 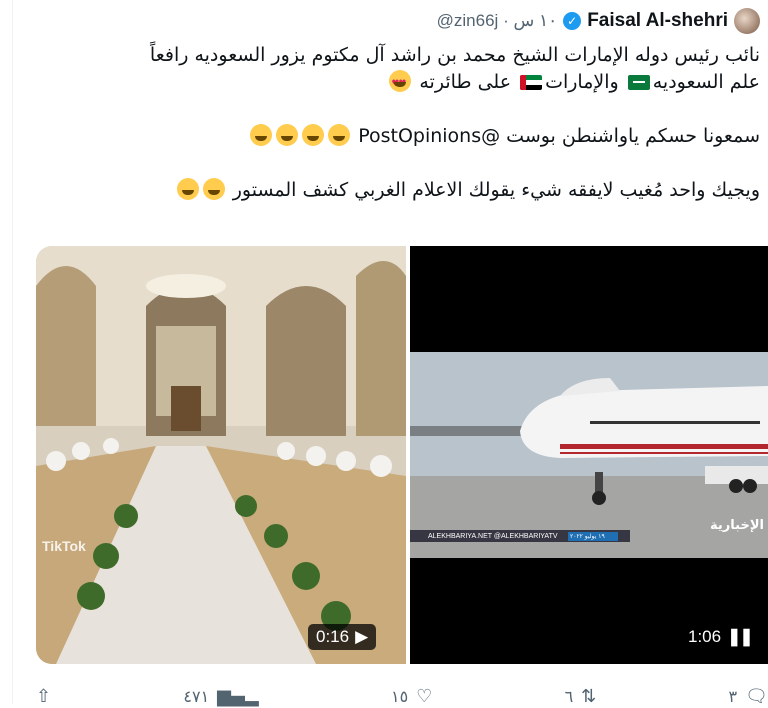 I want to click on tweet-actions: 🗨 ٣ ⇅ ٦ ♡ ١٥ ▂▄▆ ٤٧١ ⇧, so click(x=402, y=696).